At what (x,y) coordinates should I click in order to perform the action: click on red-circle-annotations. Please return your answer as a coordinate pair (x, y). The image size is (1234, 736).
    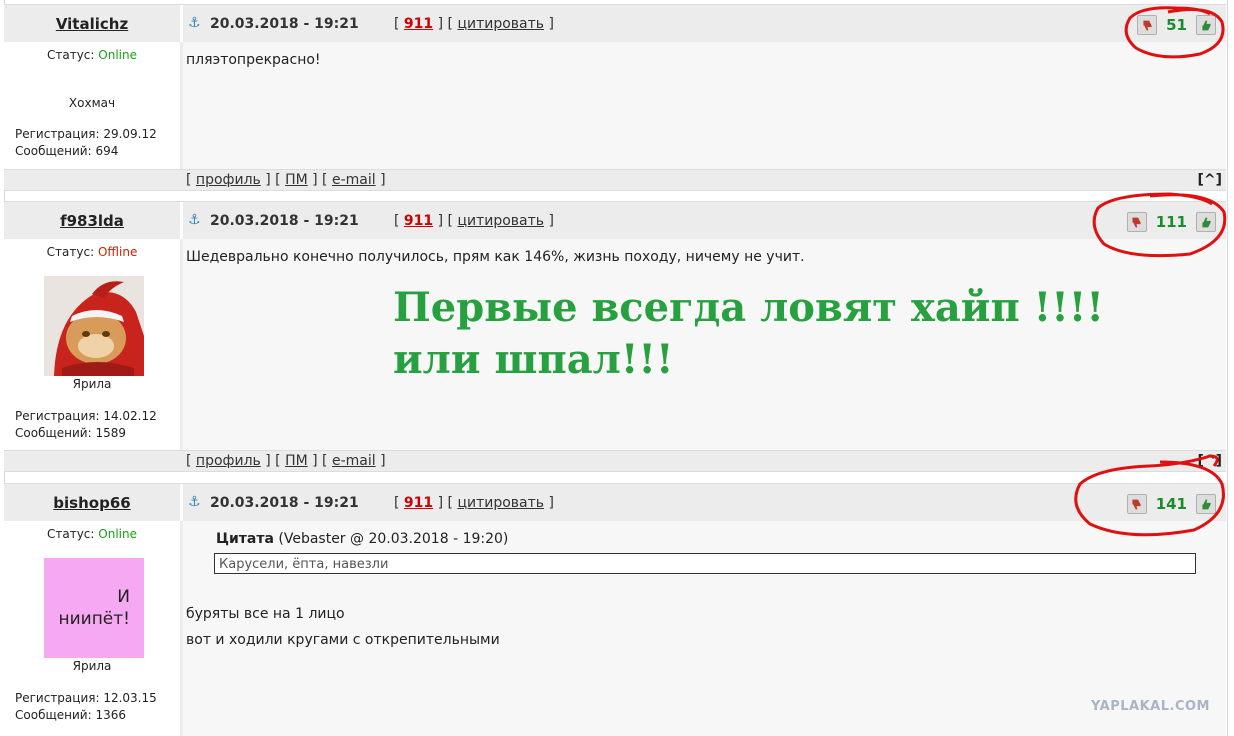
    Looking at the image, I should click on (1150, 271).